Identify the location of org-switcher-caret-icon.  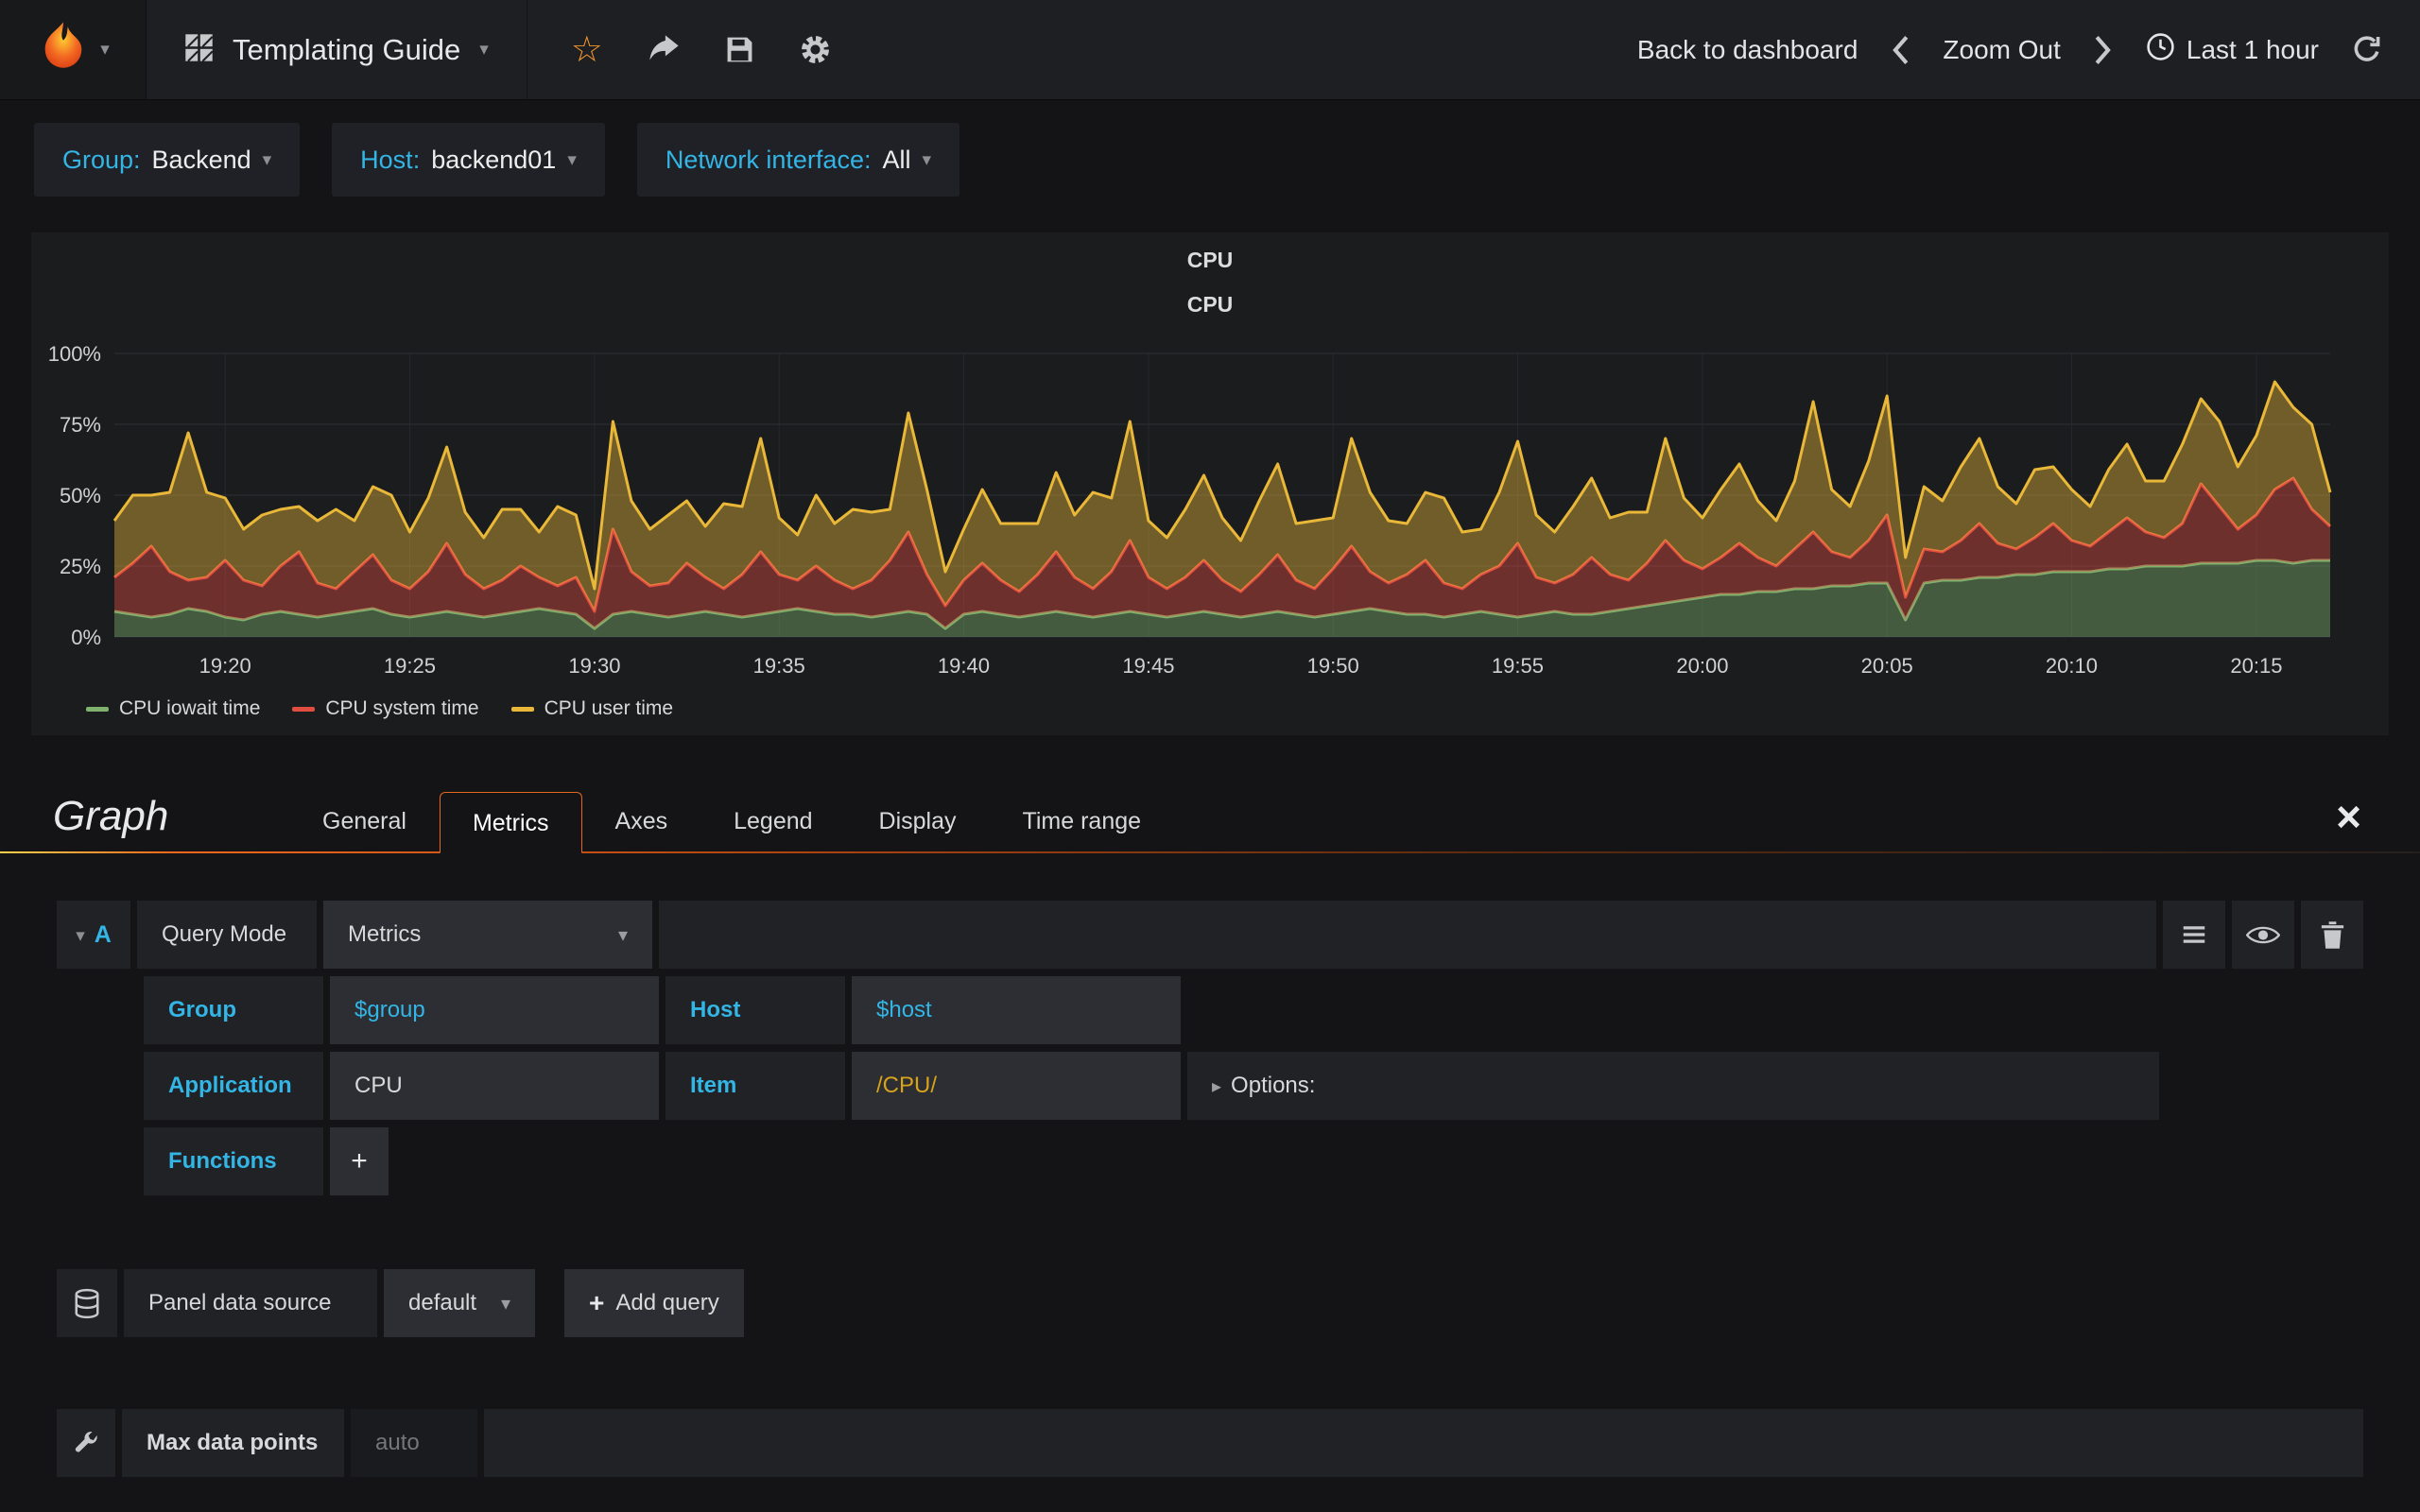
(105, 49).